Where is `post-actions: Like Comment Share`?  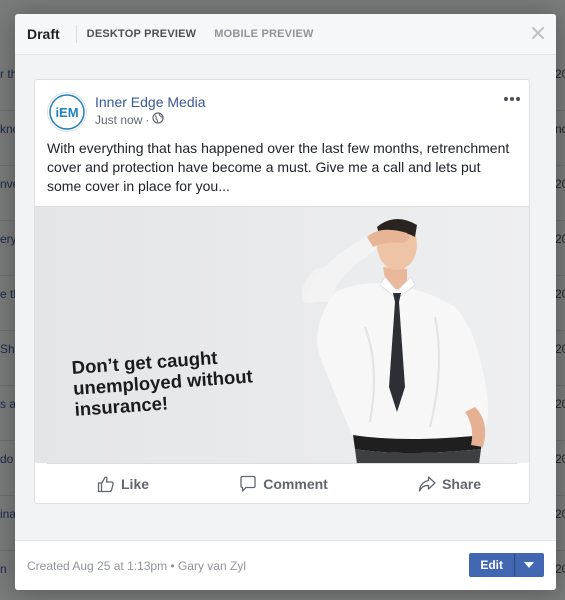
post-actions: Like Comment Share is located at coordinates (282, 483).